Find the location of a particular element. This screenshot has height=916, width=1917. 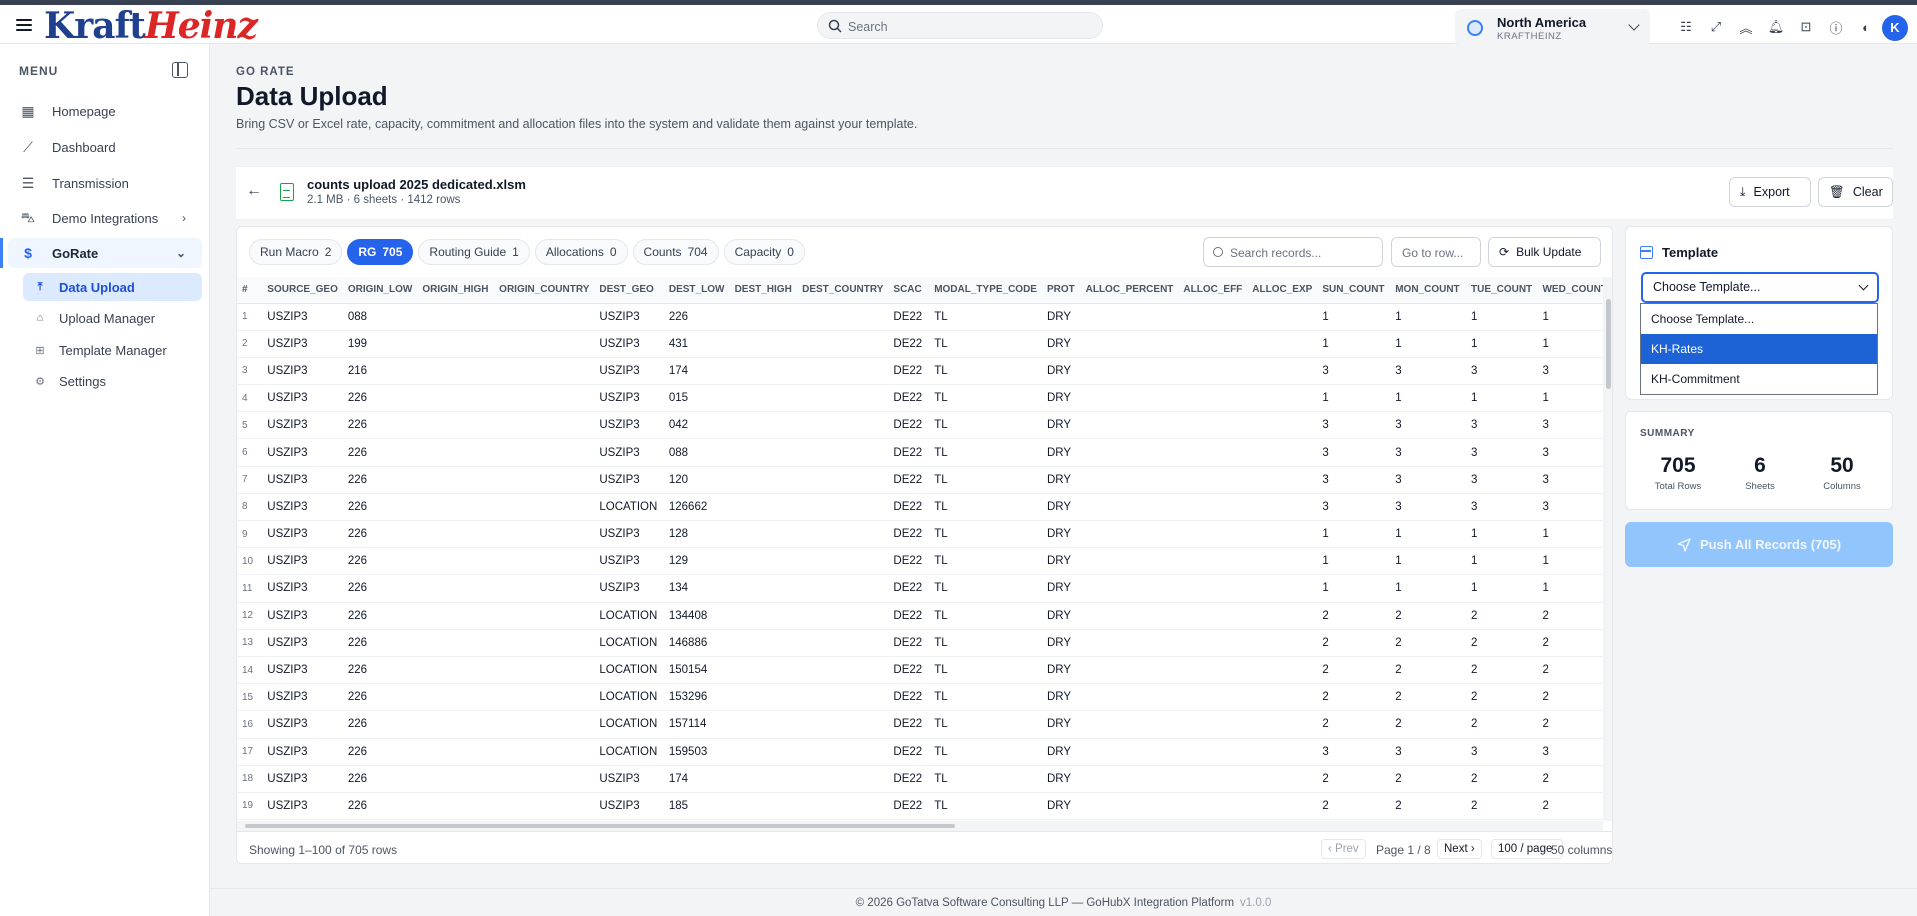

back-arrow-icon: ← is located at coordinates (254, 191).